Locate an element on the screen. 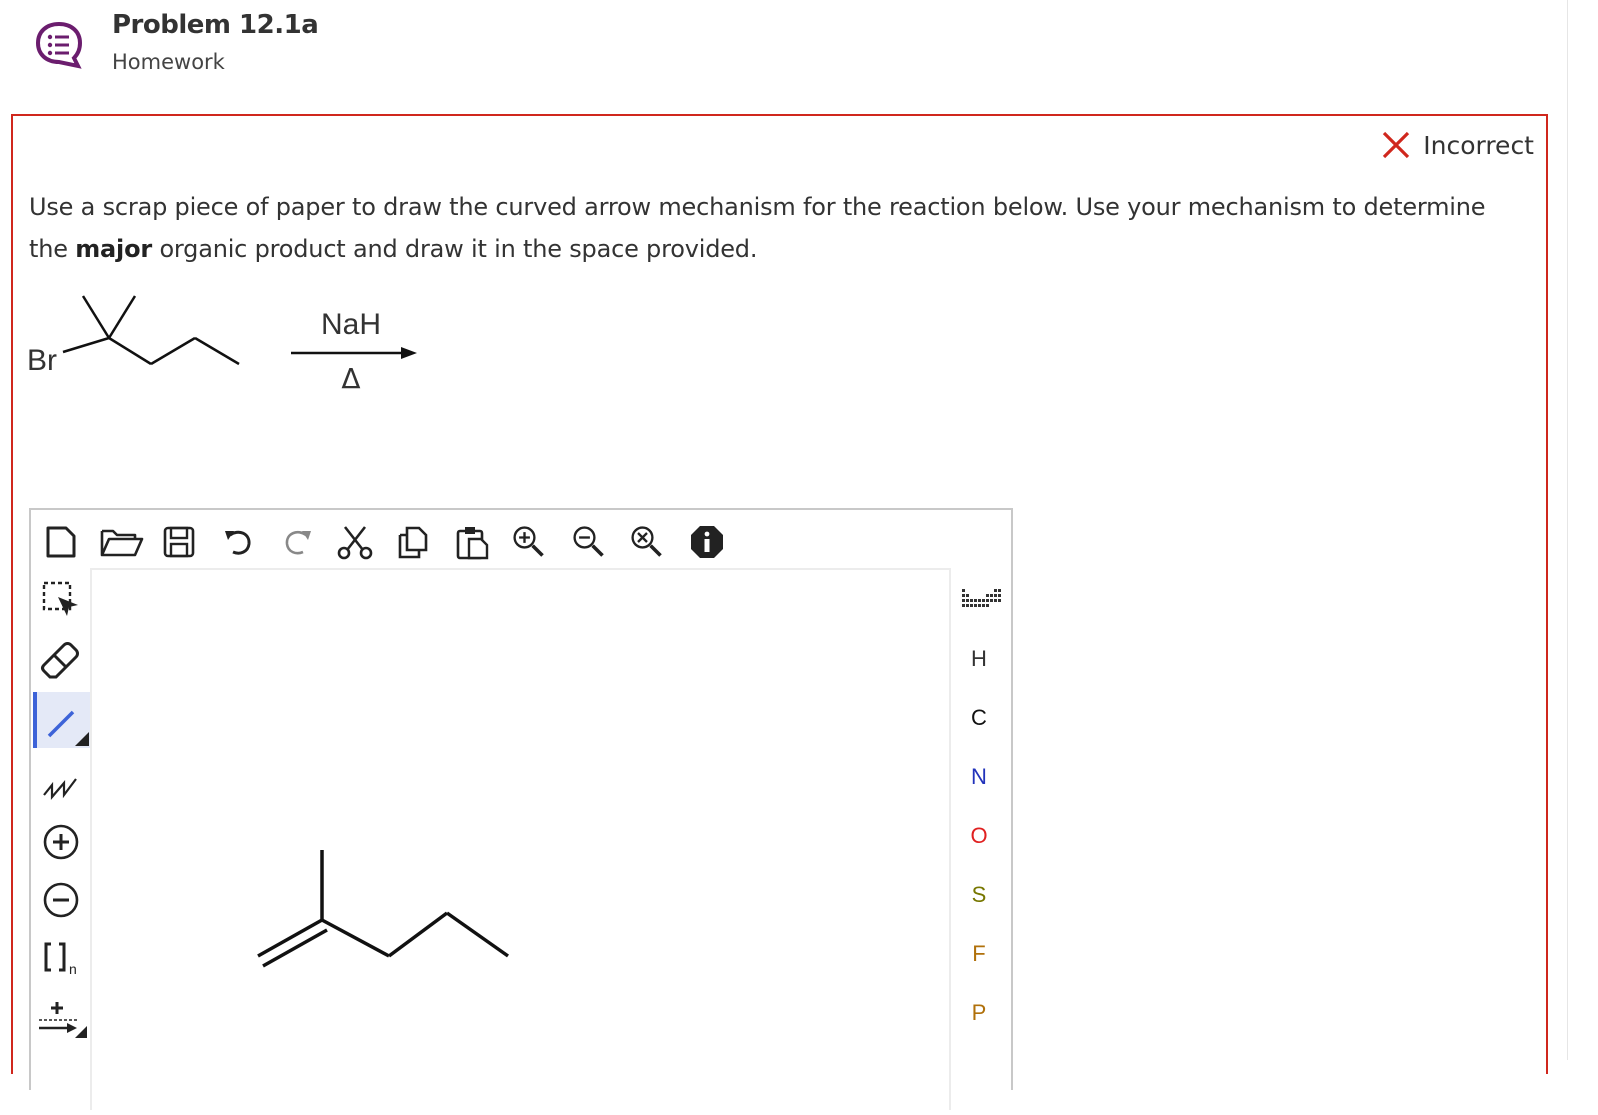  reaction-scheme: Br NaH Δ is located at coordinates (222, 345).